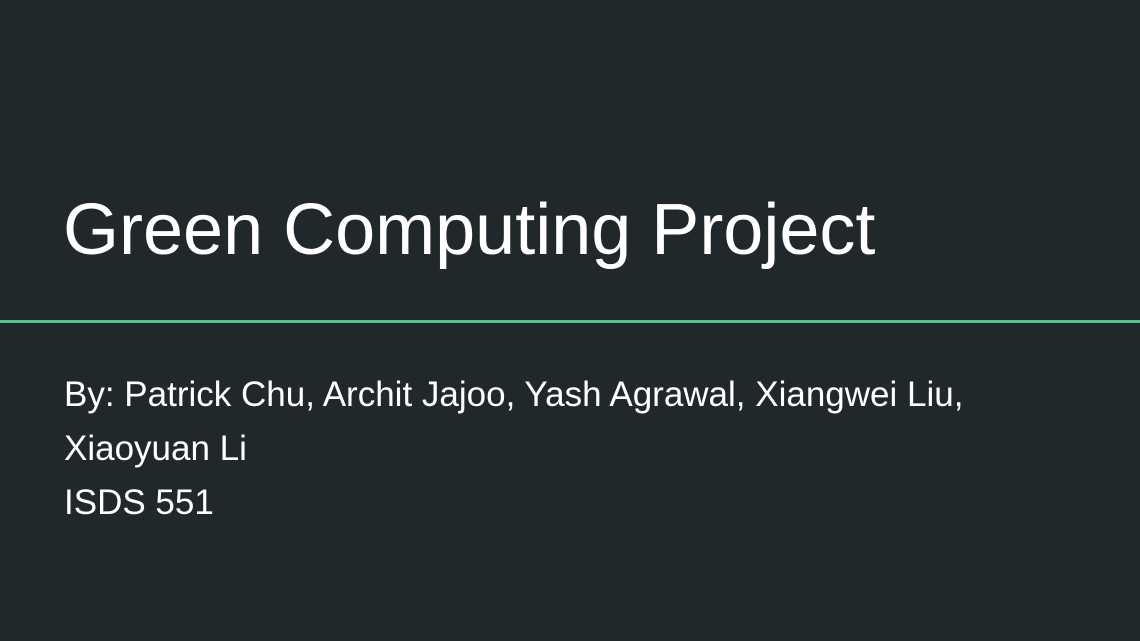 This screenshot has height=641, width=1140. I want to click on authors-line-continued: Xiaoyuan Li, so click(155, 448).